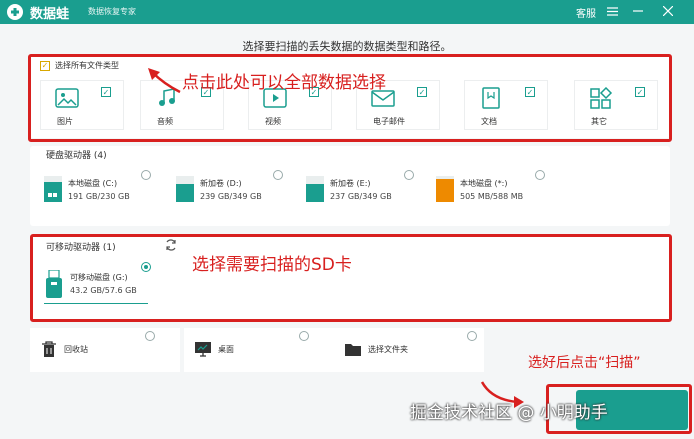 This screenshot has height=439, width=694. Describe the element at coordinates (409, 175) in the screenshot. I see `drive-e-radio` at that location.